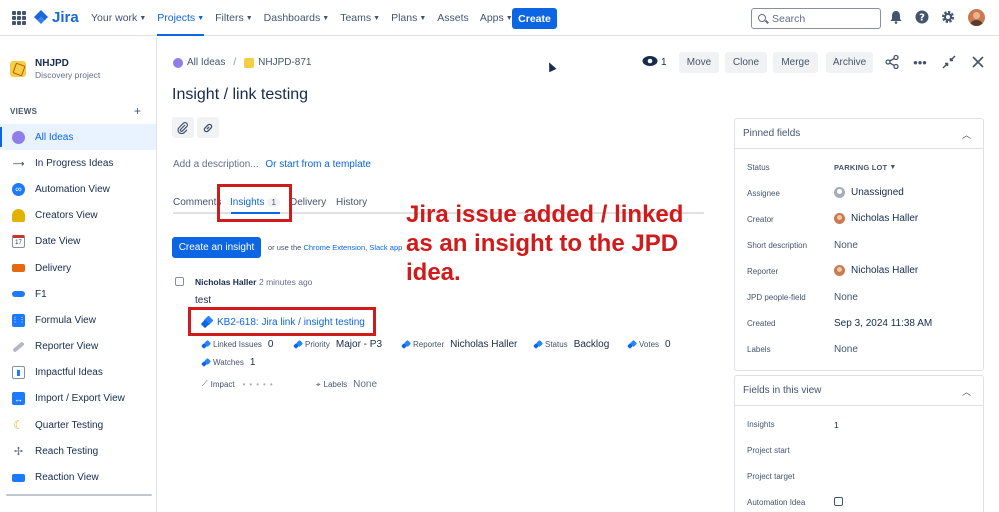 The width and height of the screenshot is (999, 512). I want to click on sidebar-item-delivery: Delivery, so click(78, 268).